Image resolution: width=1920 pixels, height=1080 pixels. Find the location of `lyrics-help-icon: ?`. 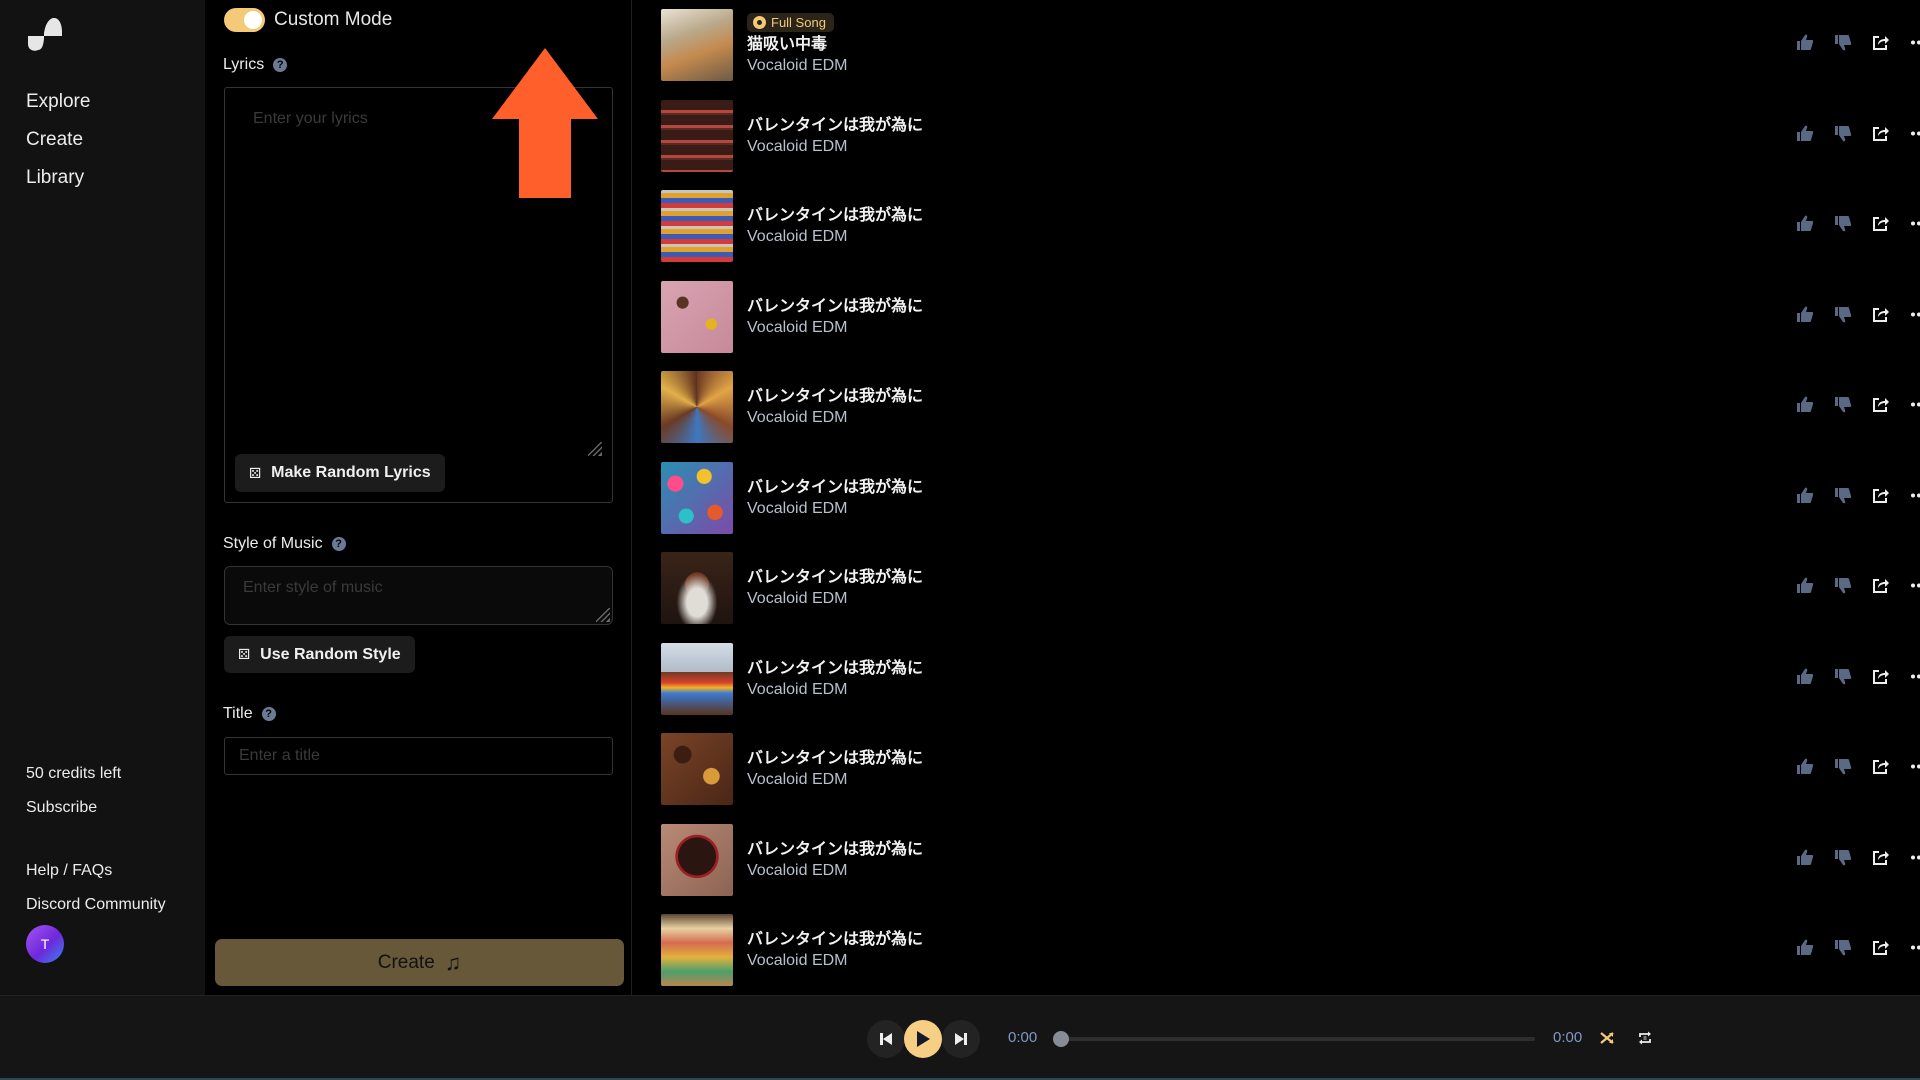

lyrics-help-icon: ? is located at coordinates (280, 65).